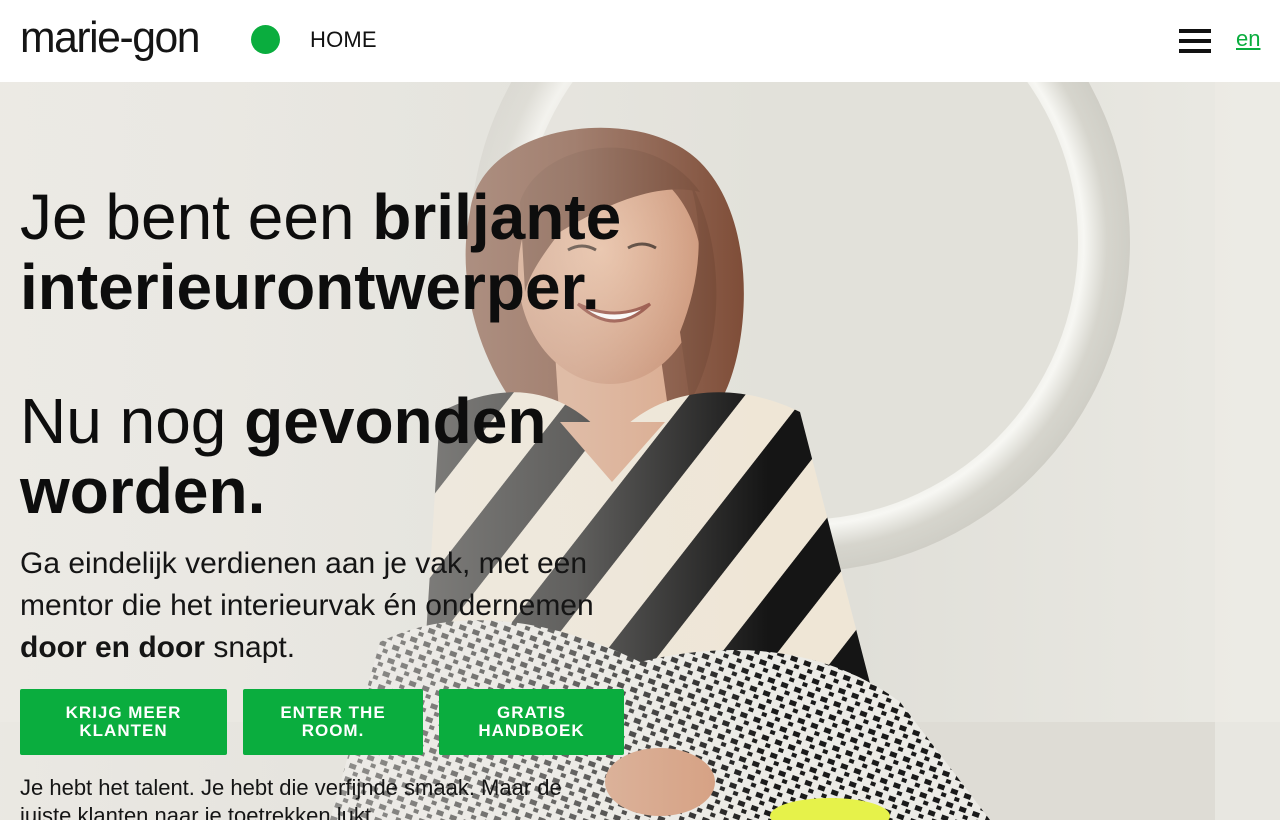 The height and width of the screenshot is (820, 1280). What do you see at coordinates (112, 647) in the screenshot?
I see `intro-bold: door en door` at bounding box center [112, 647].